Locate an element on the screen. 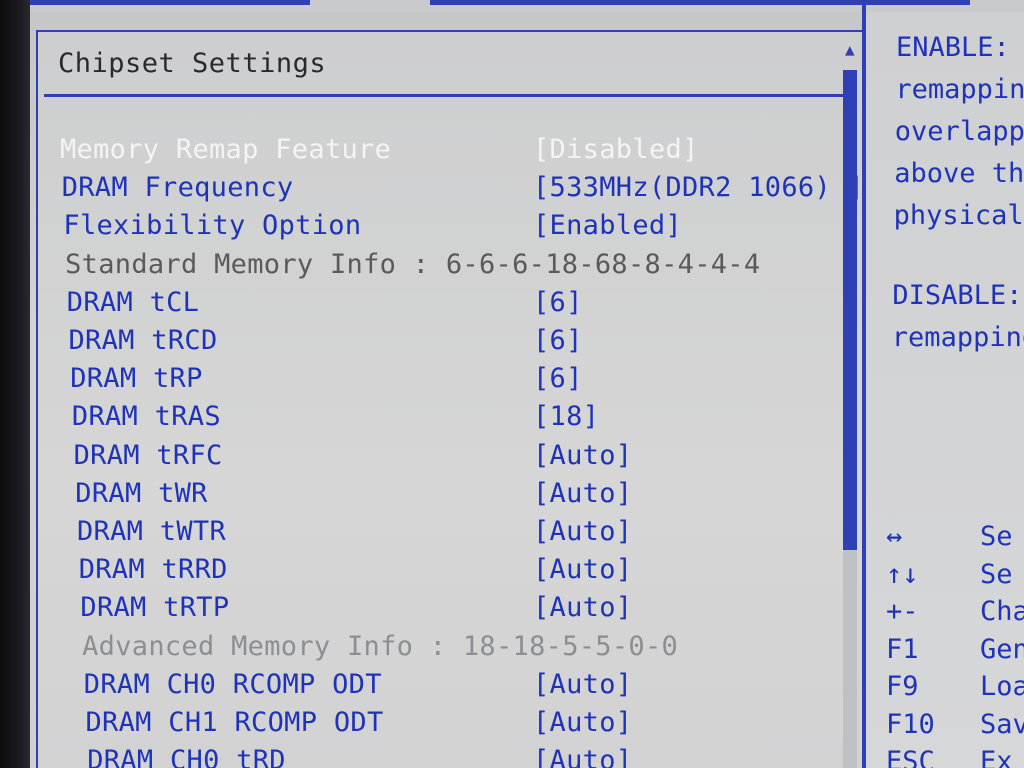 The height and width of the screenshot is (768, 1024). setting-value: [Enabled] is located at coordinates (607, 226).